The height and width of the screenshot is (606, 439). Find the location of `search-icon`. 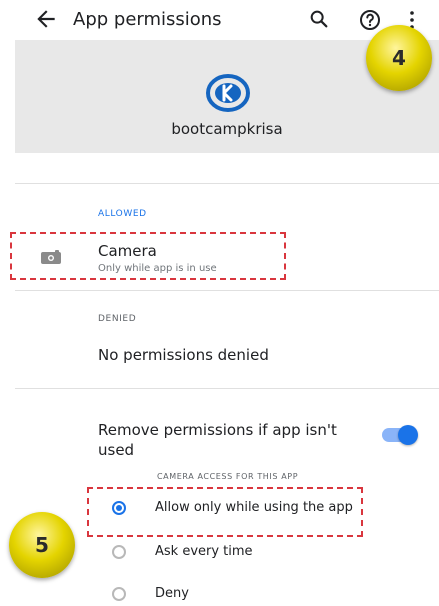

search-icon is located at coordinates (319, 19).